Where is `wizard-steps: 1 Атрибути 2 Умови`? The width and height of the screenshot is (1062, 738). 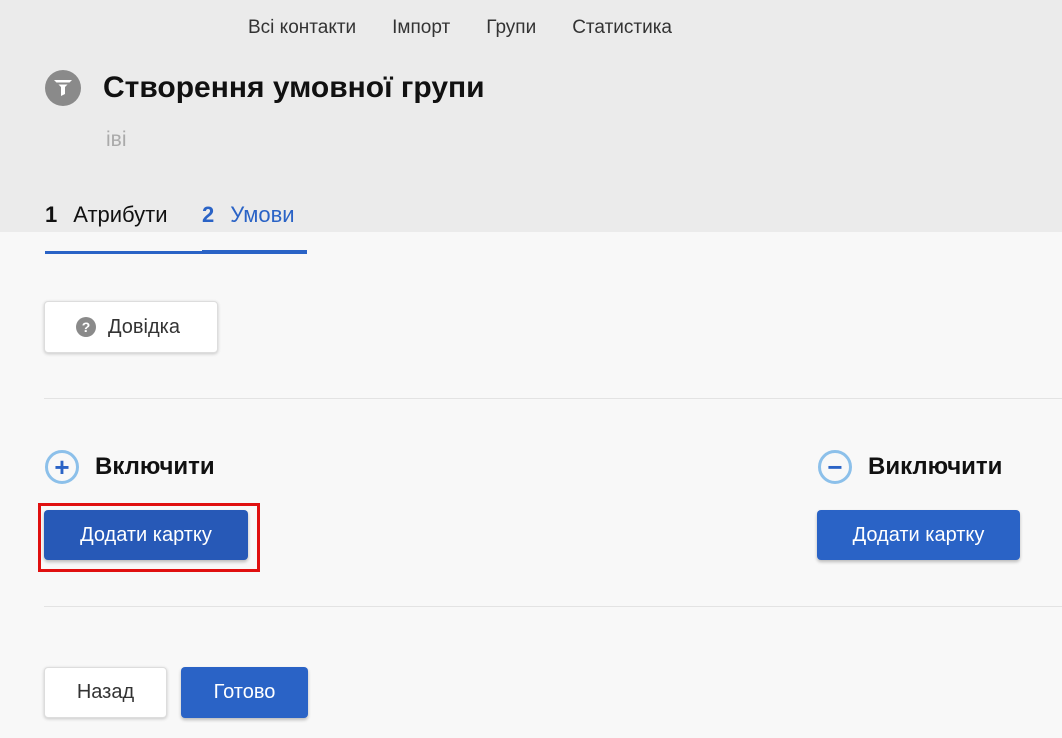 wizard-steps: 1 Атрибути 2 Умови is located at coordinates (176, 228).